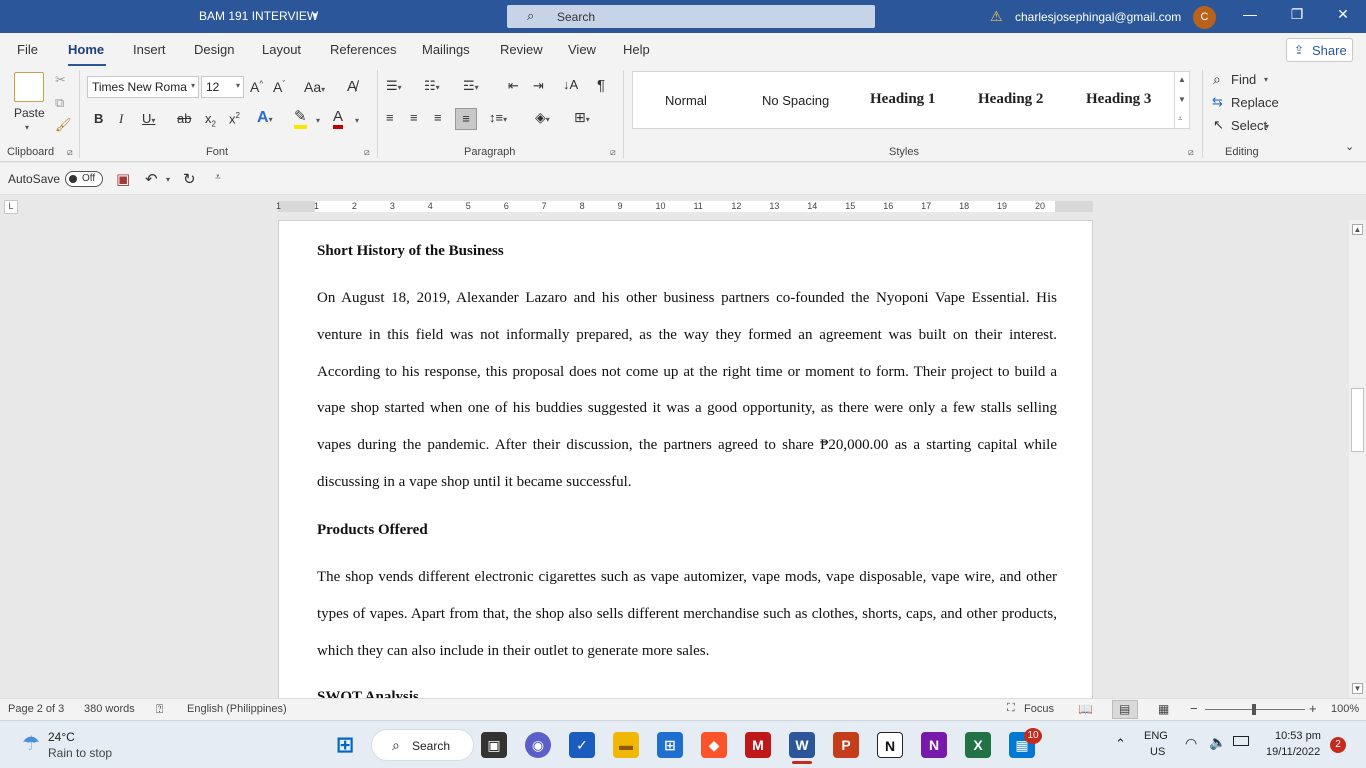 The height and width of the screenshot is (768, 1366). I want to click on copy-icon: ⧉, so click(59, 103).